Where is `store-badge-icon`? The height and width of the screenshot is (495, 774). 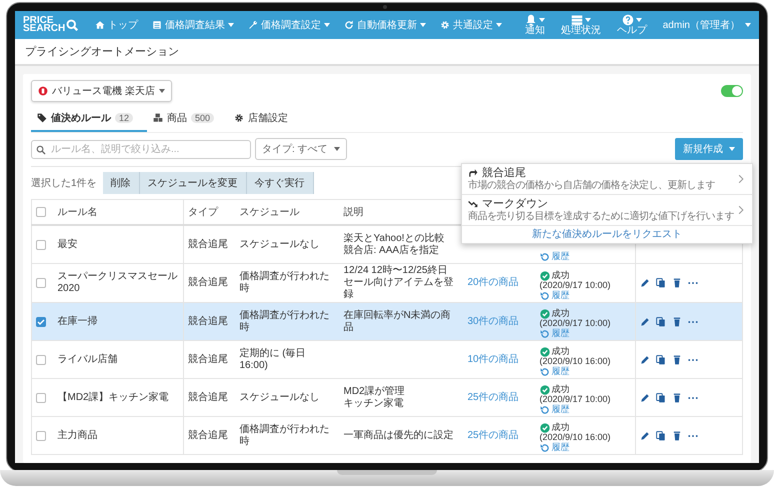
store-badge-icon is located at coordinates (43, 91).